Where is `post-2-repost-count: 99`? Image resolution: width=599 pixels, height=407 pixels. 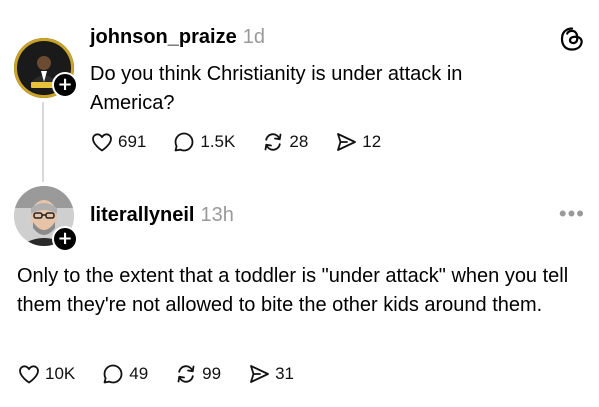 post-2-repost-count: 99 is located at coordinates (212, 373).